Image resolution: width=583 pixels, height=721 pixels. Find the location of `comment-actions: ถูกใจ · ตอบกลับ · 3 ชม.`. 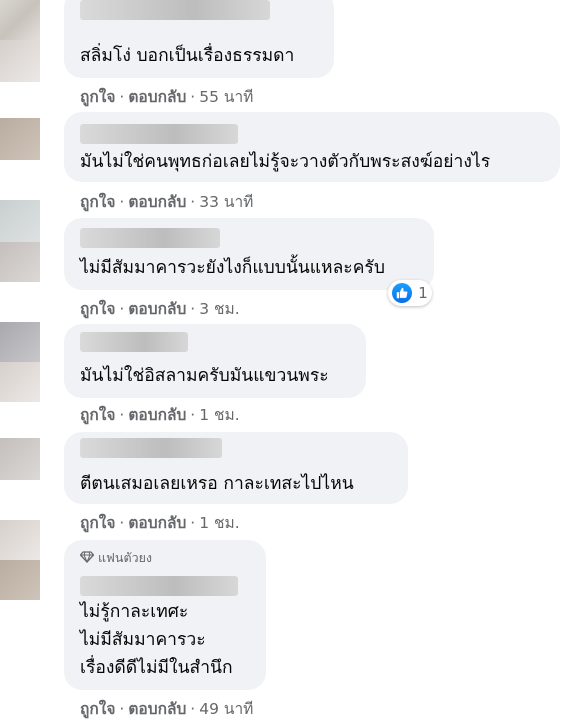

comment-actions: ถูกใจ · ตอบกลับ · 3 ชม. is located at coordinates (160, 308).